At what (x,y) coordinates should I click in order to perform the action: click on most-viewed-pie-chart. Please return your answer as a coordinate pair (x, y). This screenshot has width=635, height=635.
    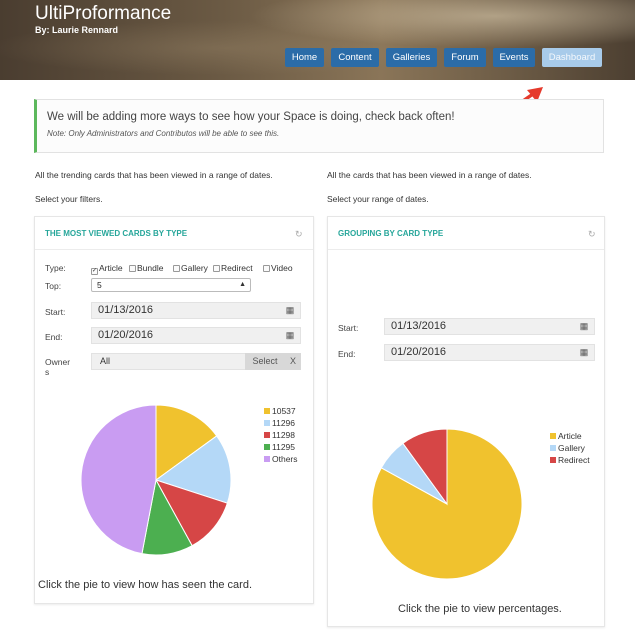
    Looking at the image, I should click on (156, 480).